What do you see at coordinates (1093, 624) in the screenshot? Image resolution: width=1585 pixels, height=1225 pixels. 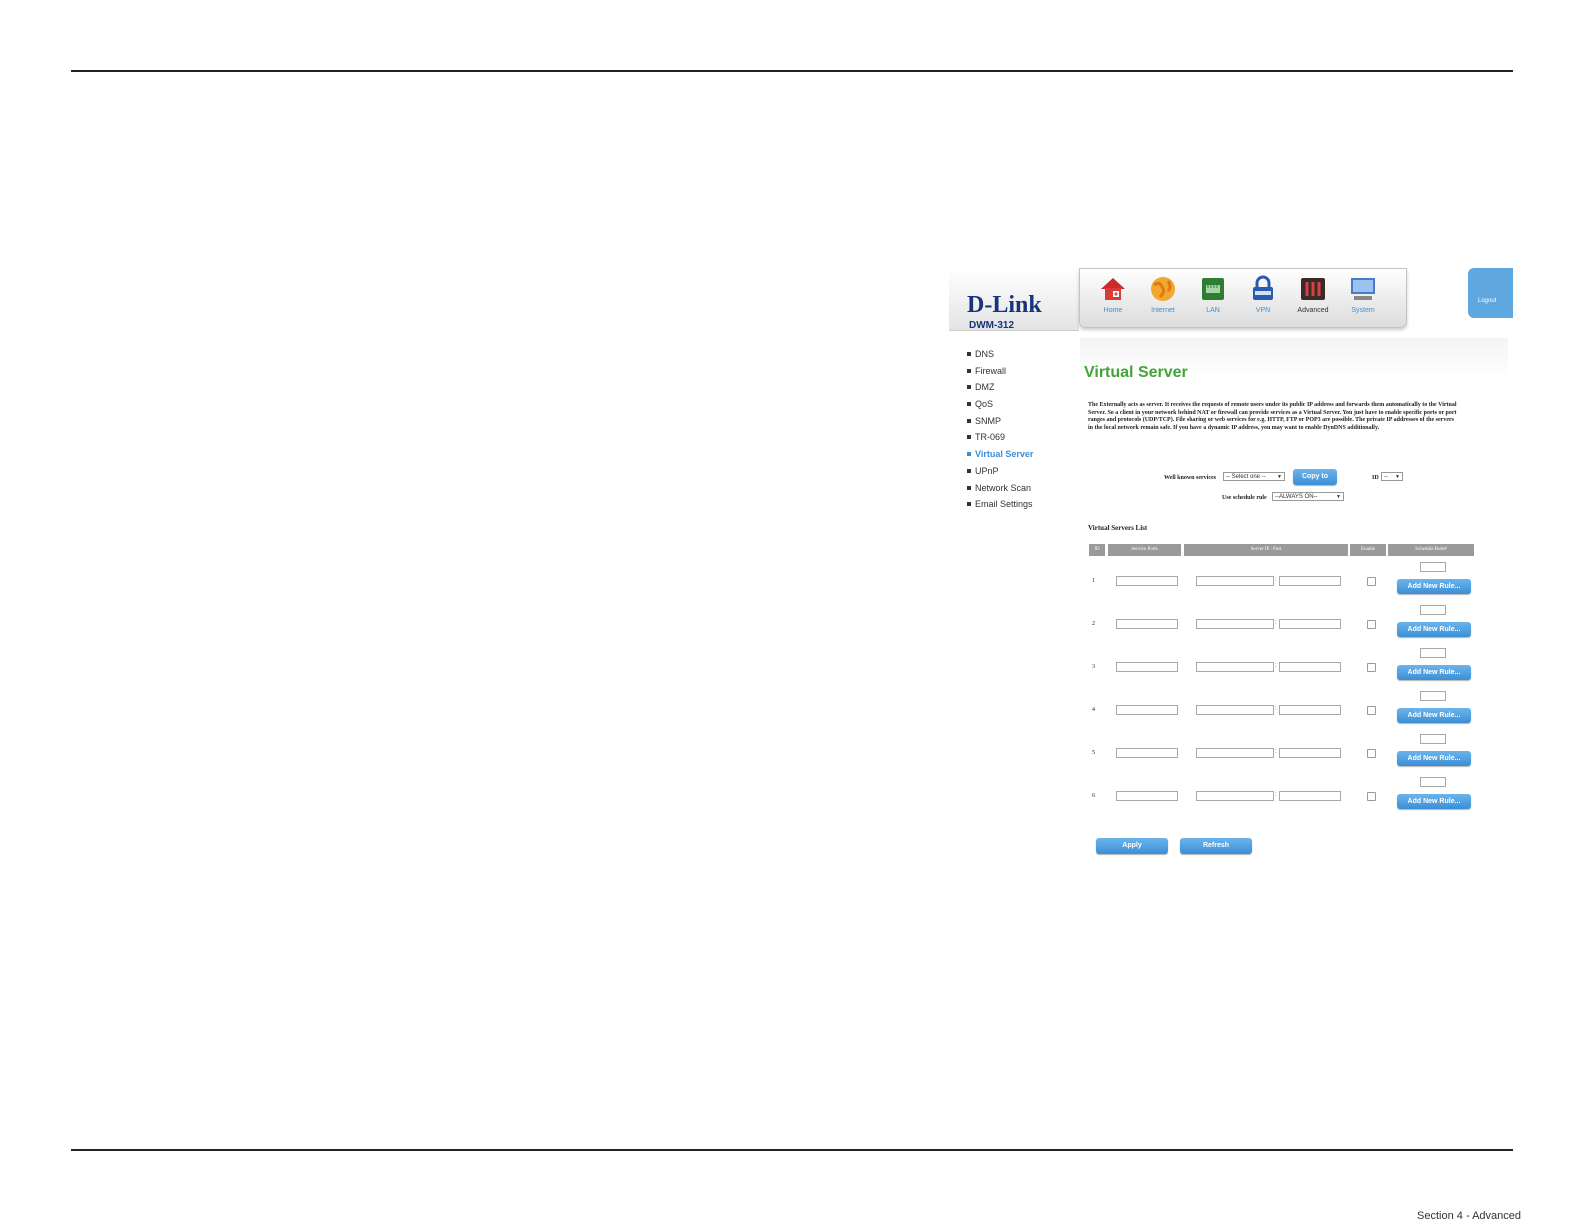 I see `row-id: 2` at bounding box center [1093, 624].